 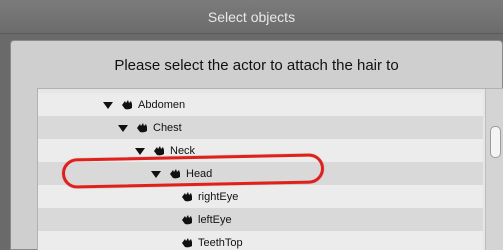 What do you see at coordinates (218, 197) in the screenshot?
I see `tree-item-label: rightEye` at bounding box center [218, 197].